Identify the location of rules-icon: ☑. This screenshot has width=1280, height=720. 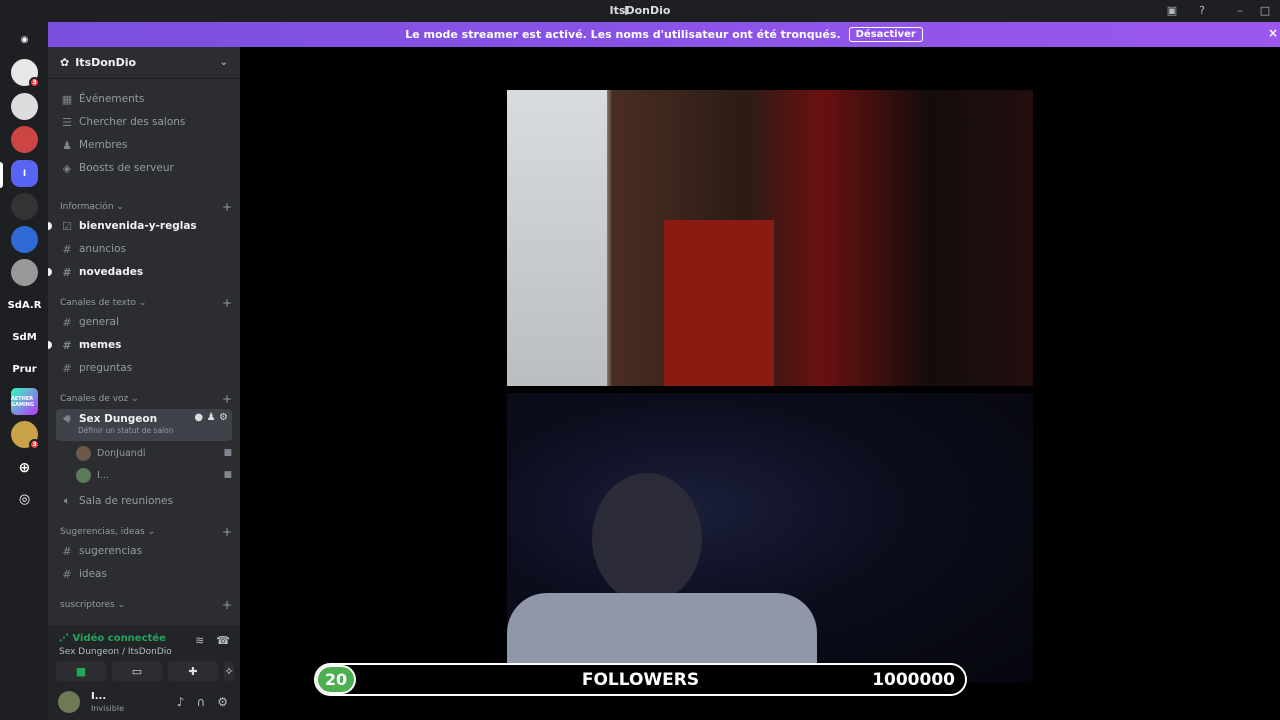
(67, 226).